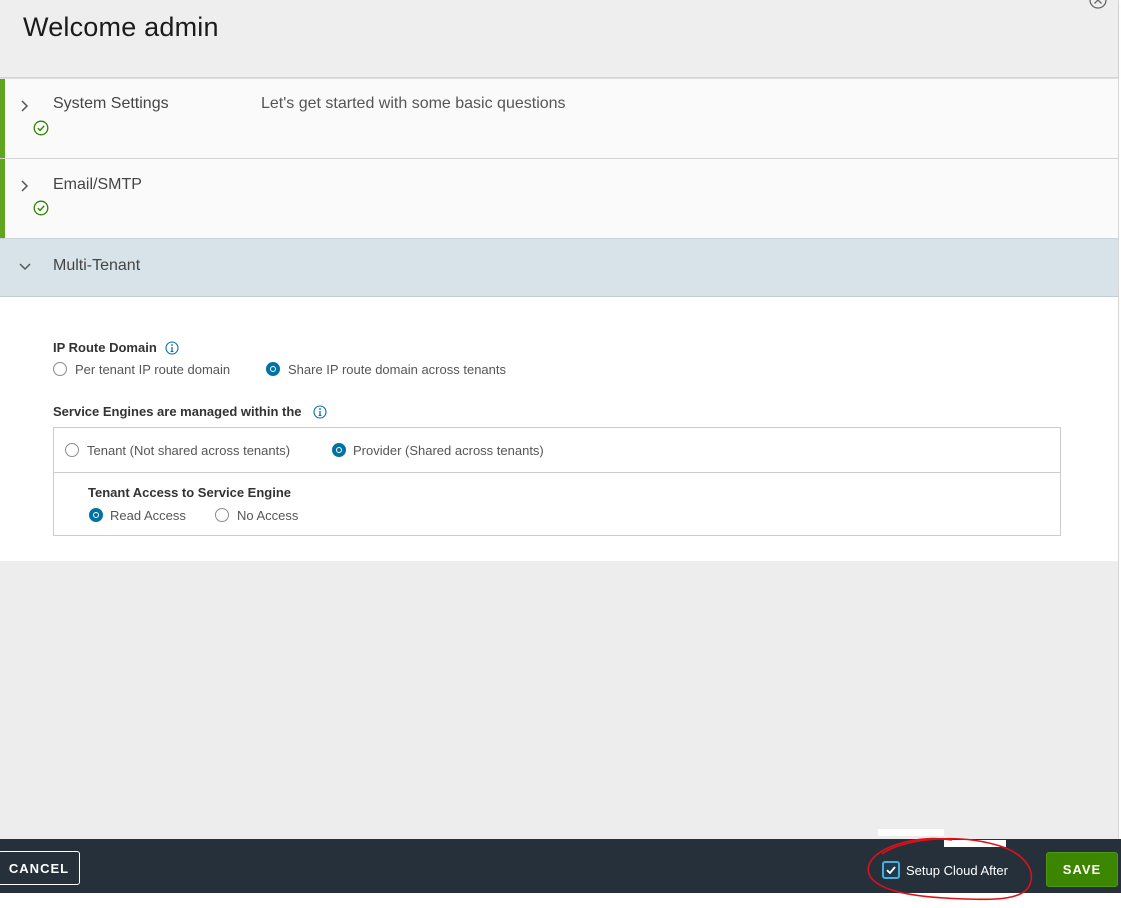  What do you see at coordinates (557, 472) in the screenshot?
I see `divider` at bounding box center [557, 472].